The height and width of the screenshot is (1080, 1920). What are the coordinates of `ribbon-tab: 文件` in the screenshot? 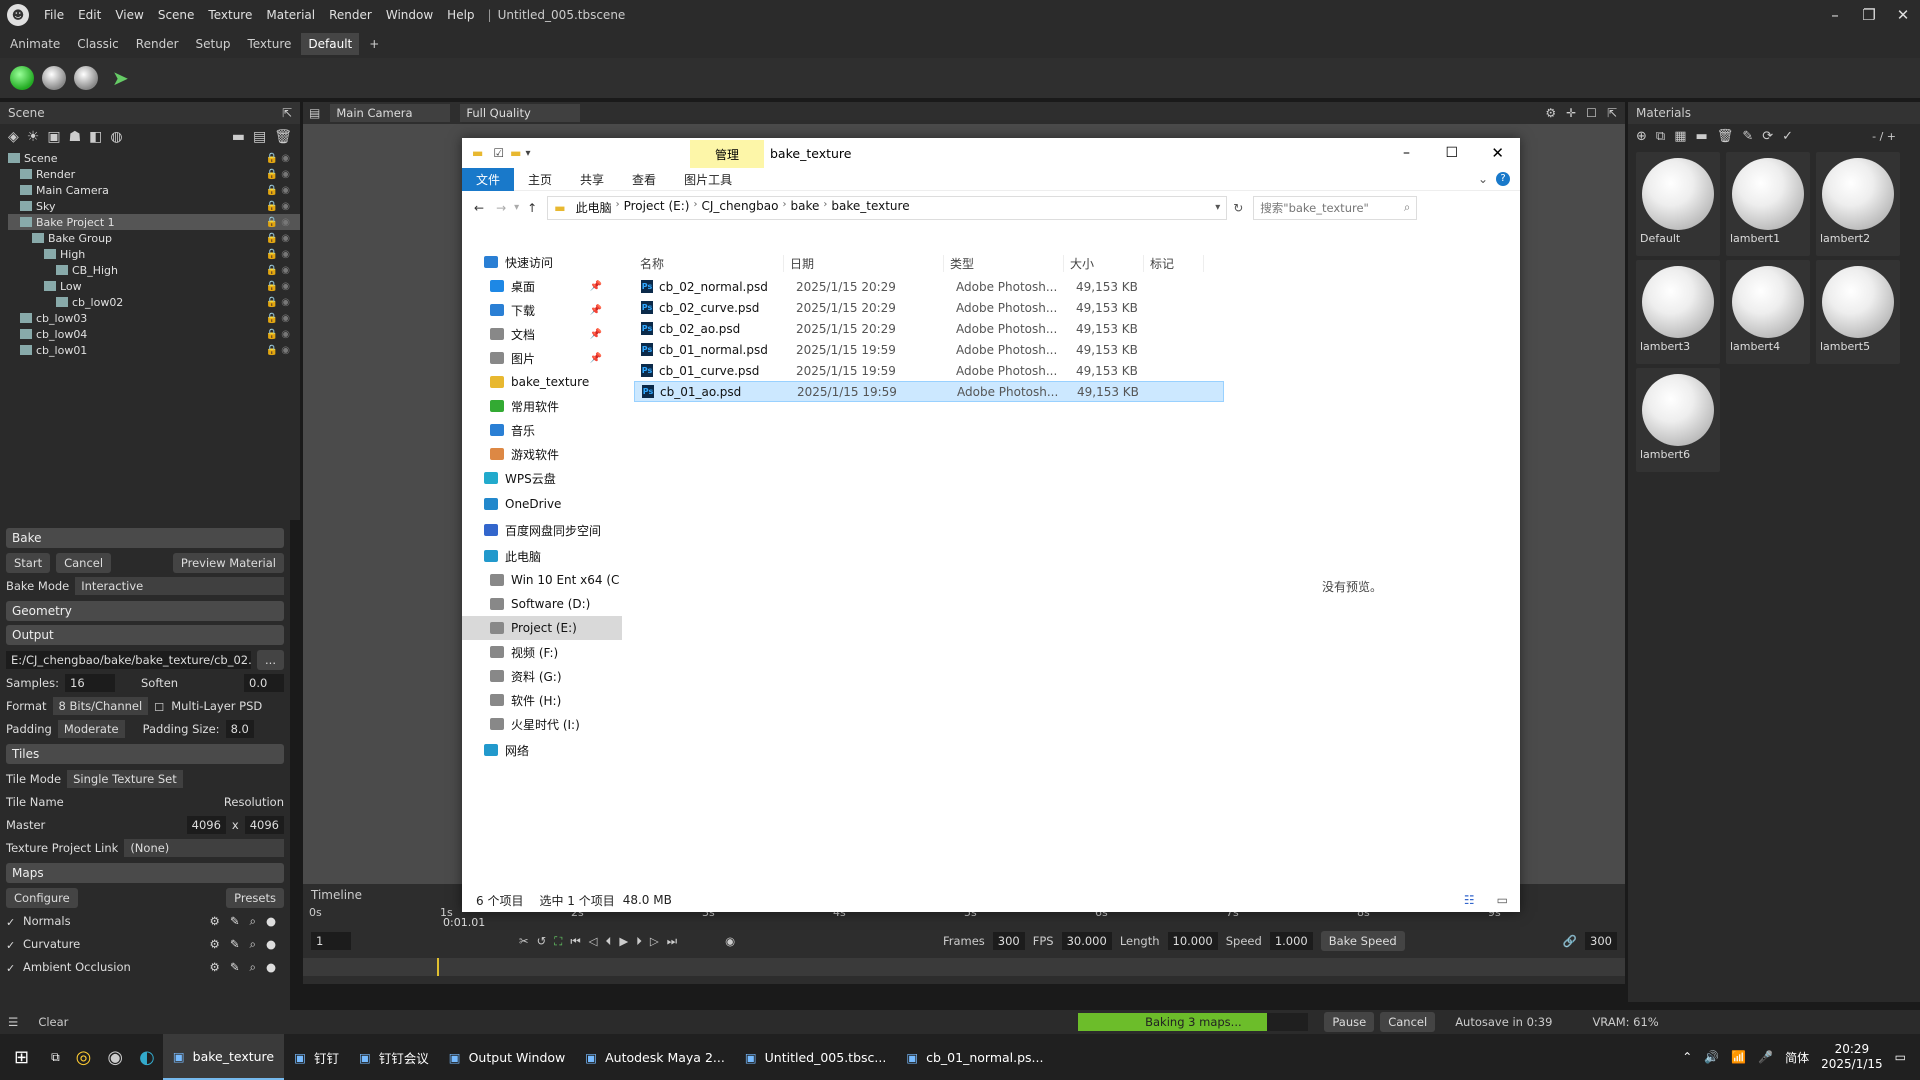 It's located at (488, 179).